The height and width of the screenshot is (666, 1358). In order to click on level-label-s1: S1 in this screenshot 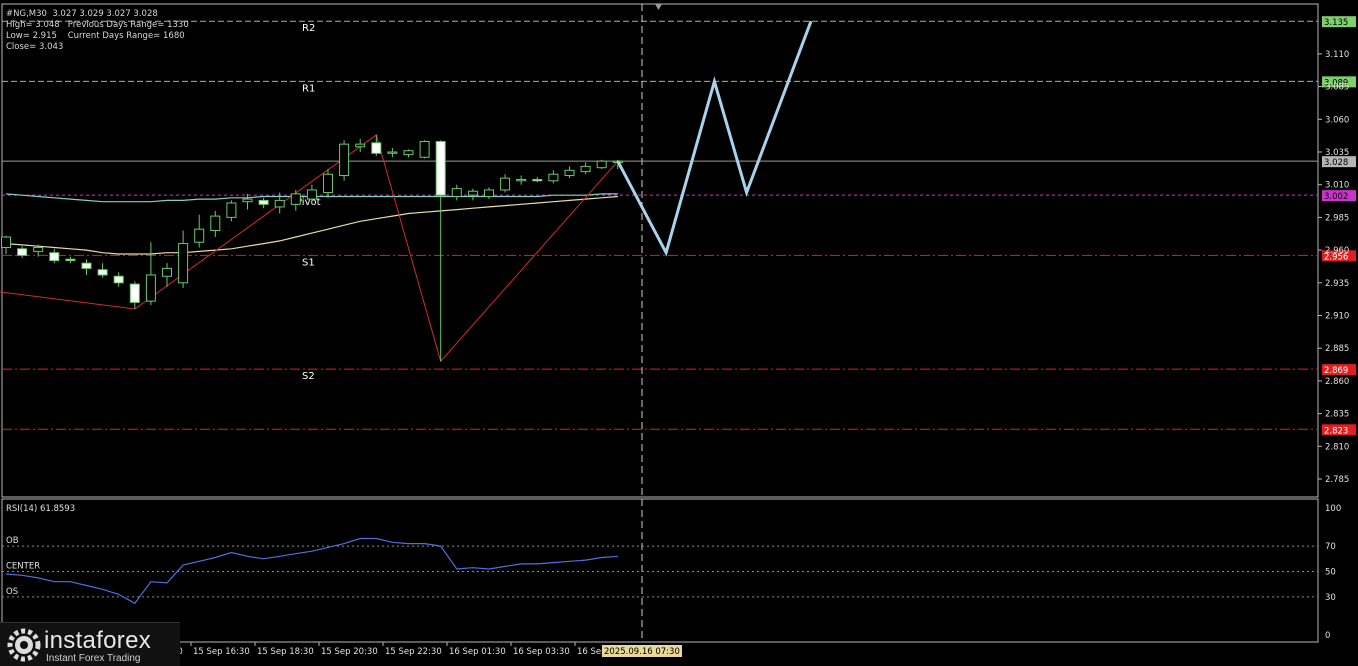, I will do `click(308, 262)`.